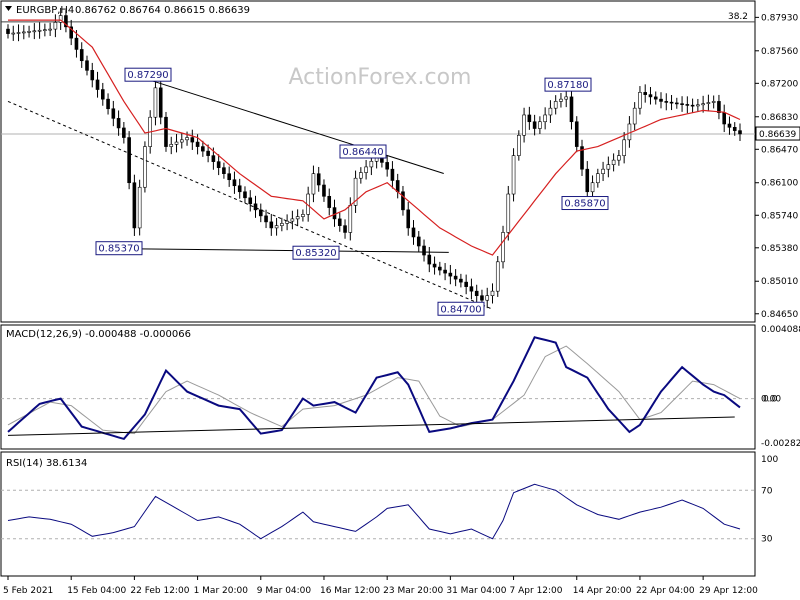 The height and width of the screenshot is (600, 800). I want to click on price-label-0.85870: 0.85870, so click(585, 203).